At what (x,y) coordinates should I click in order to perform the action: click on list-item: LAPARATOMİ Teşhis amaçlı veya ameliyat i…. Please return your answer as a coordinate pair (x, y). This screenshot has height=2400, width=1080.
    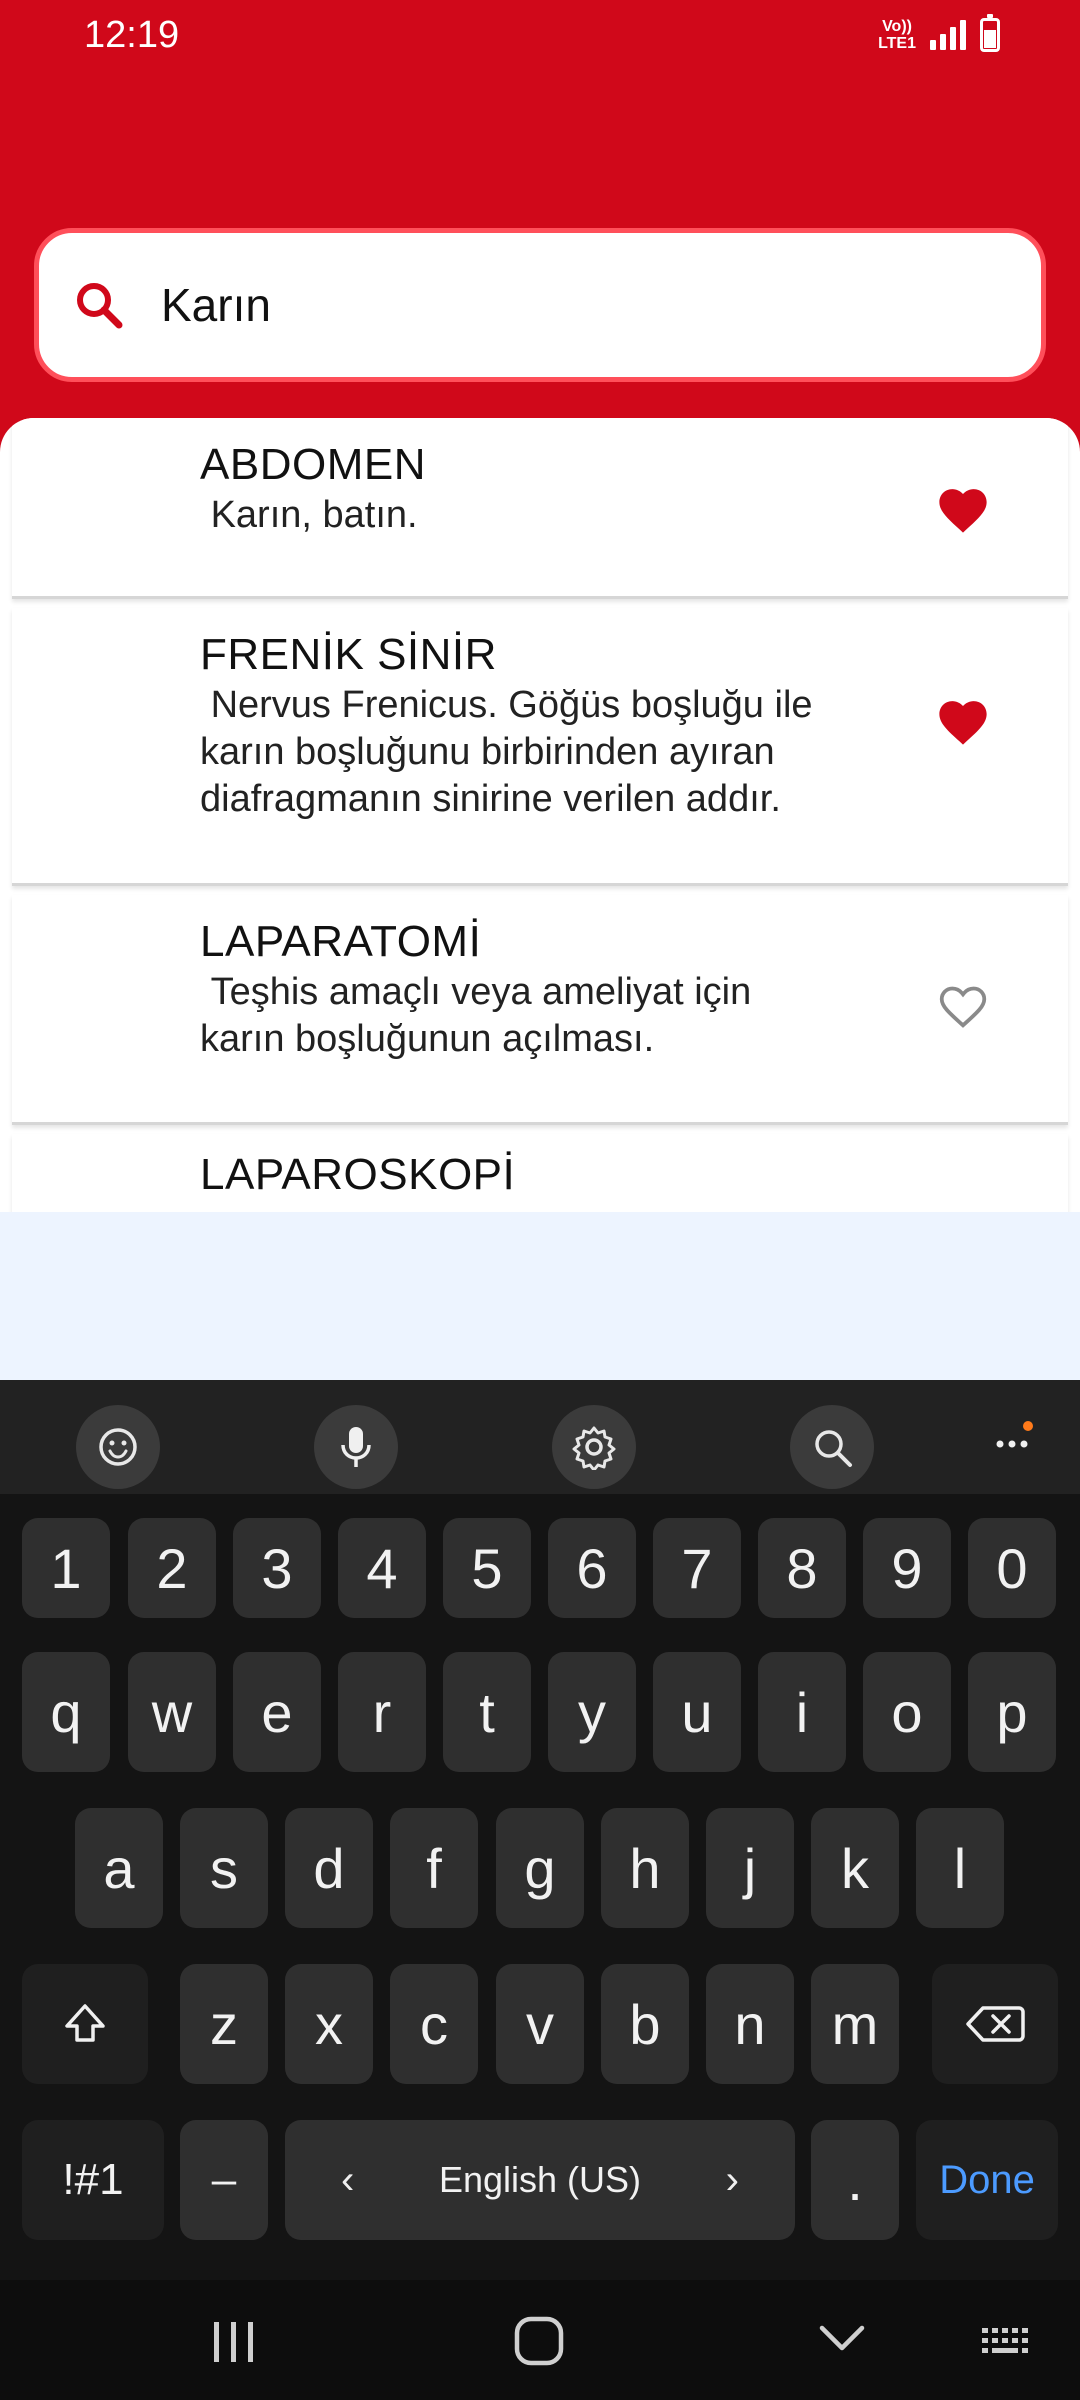
    Looking at the image, I should click on (540, 1010).